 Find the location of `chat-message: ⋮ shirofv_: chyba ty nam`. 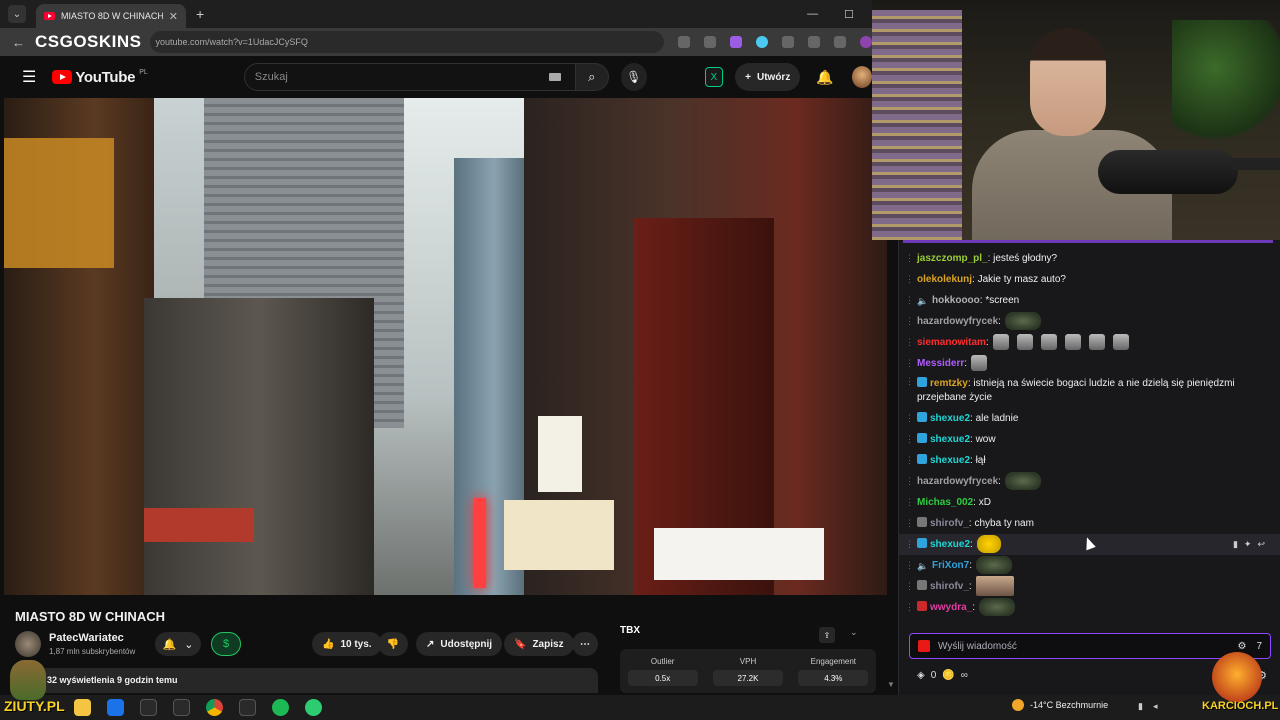

chat-message: ⋮ shirofv_: chyba ty nam is located at coordinates (1089, 523).